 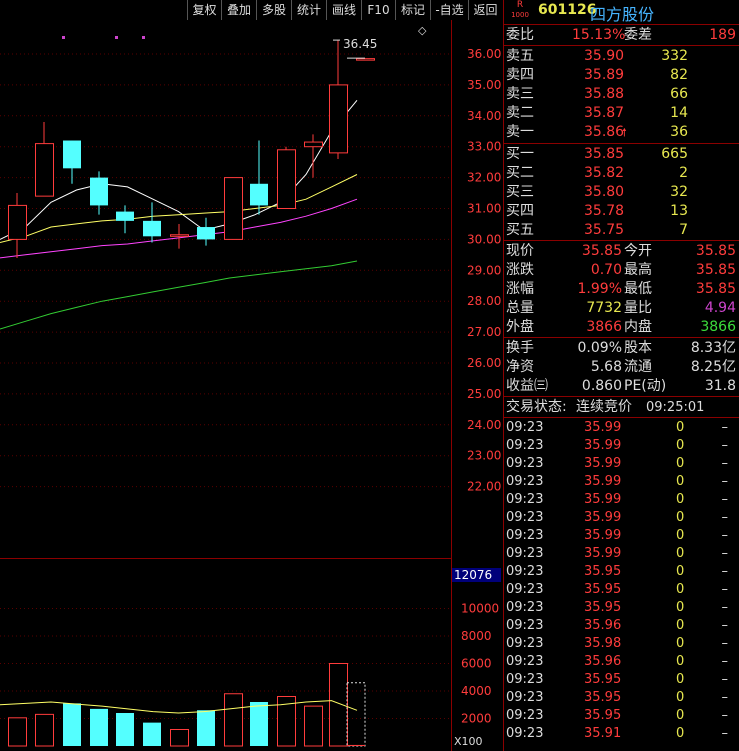 What do you see at coordinates (621, 734) in the screenshot?
I see `tick-row: 09:23 35.91 0 –` at bounding box center [621, 734].